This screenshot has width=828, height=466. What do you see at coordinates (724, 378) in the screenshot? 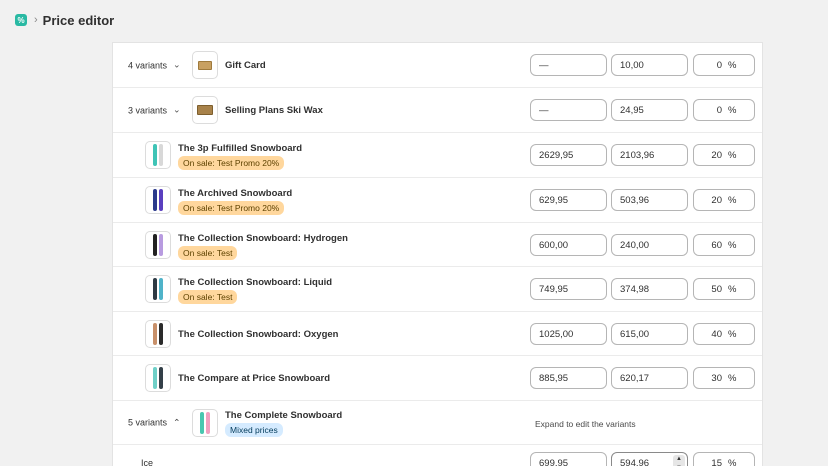
I see `discount-input: 30%` at bounding box center [724, 378].